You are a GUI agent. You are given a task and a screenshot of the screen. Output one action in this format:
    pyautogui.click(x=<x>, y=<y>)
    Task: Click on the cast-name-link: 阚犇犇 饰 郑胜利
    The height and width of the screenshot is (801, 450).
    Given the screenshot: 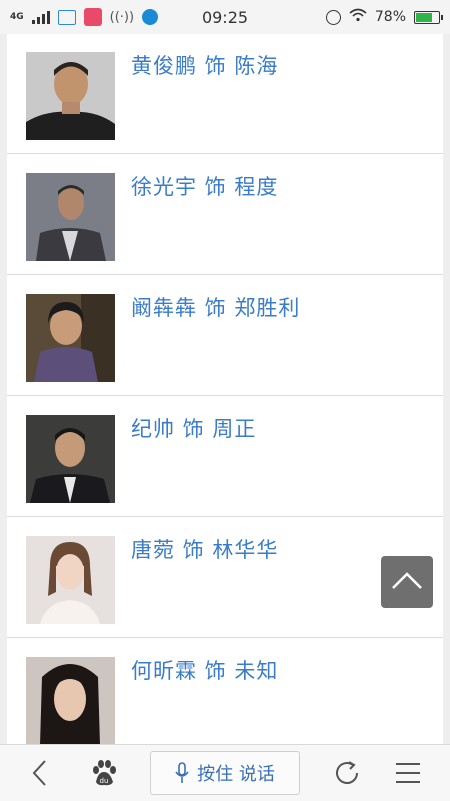 What is the action you would take?
    pyautogui.click(x=215, y=307)
    